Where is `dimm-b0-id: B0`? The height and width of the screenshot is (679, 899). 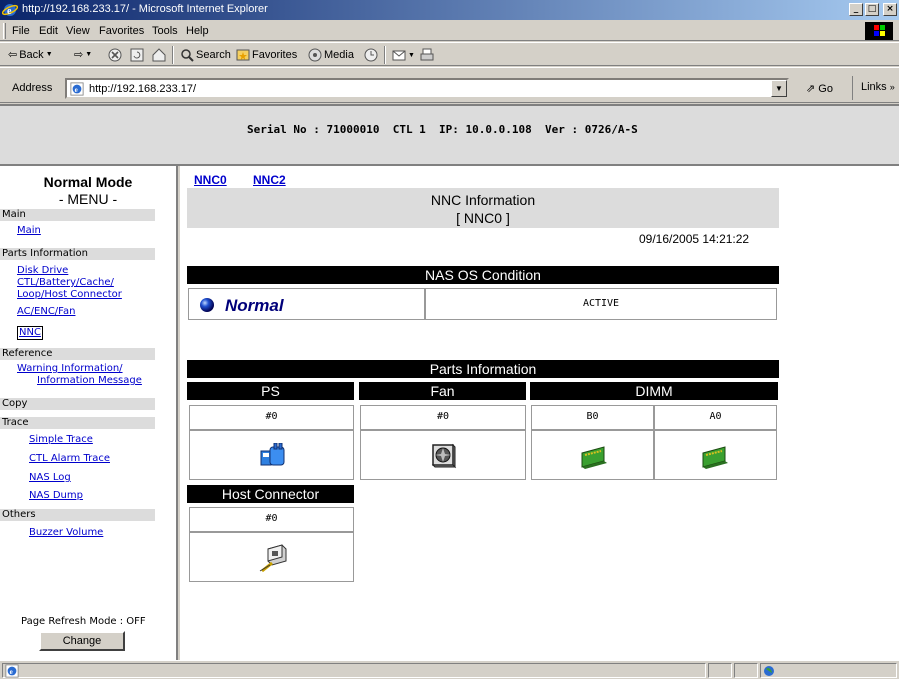 dimm-b0-id: B0 is located at coordinates (592, 417).